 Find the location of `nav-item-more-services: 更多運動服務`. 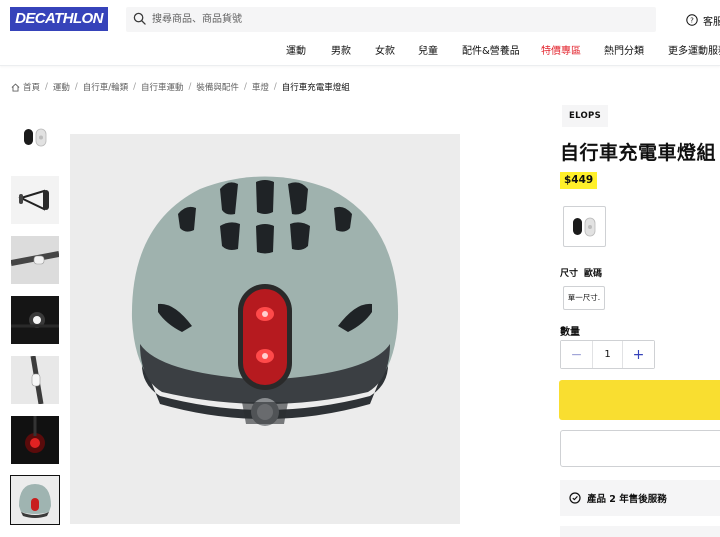

nav-item-more-services: 更多運動服務 is located at coordinates (694, 52).